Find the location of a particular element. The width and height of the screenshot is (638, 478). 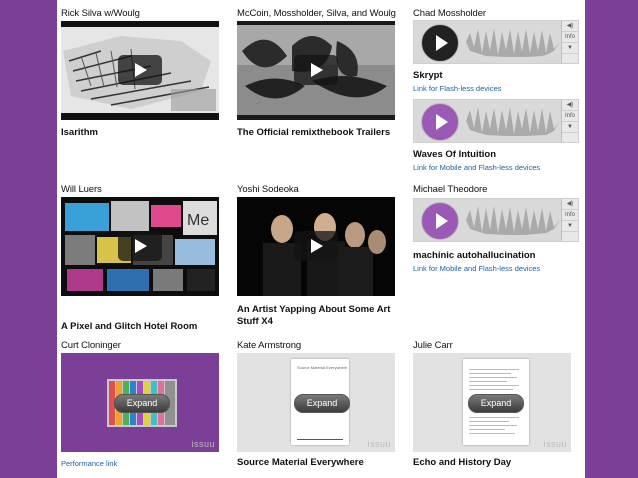

flashless-link: Link for Flash-less devices is located at coordinates (457, 88).